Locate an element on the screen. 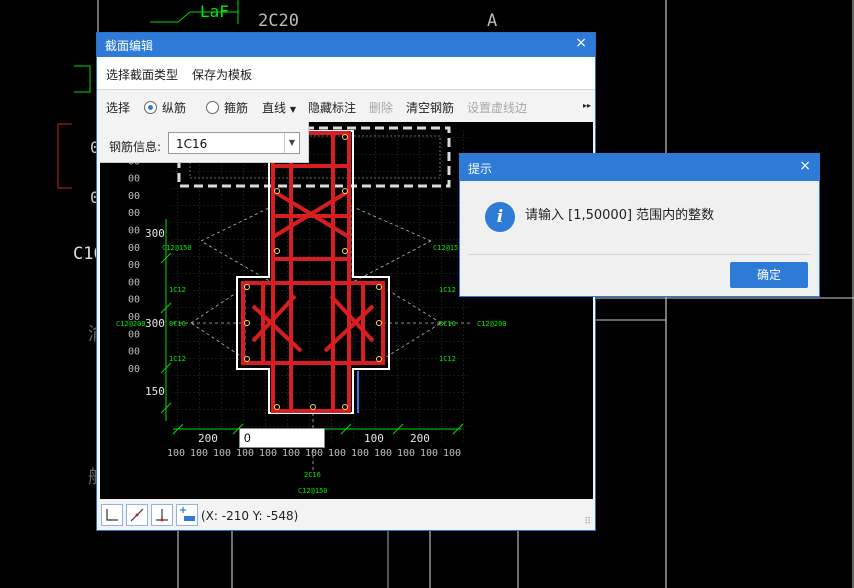 This screenshot has height=588, width=854. label-c12-150-bottom: C12@150 is located at coordinates (313, 491).